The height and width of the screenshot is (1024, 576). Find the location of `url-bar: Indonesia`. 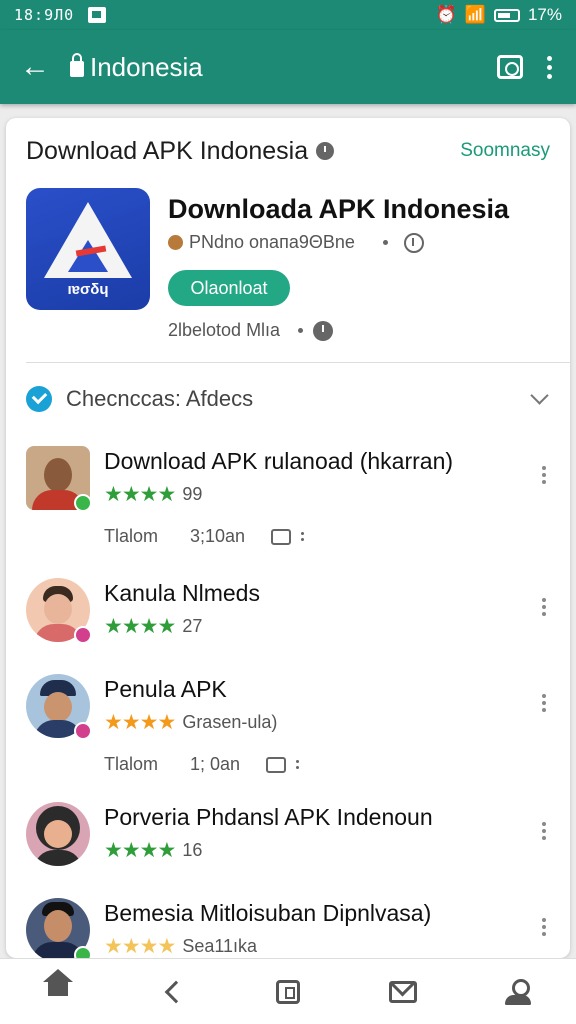

url-bar: Indonesia is located at coordinates (136, 67).